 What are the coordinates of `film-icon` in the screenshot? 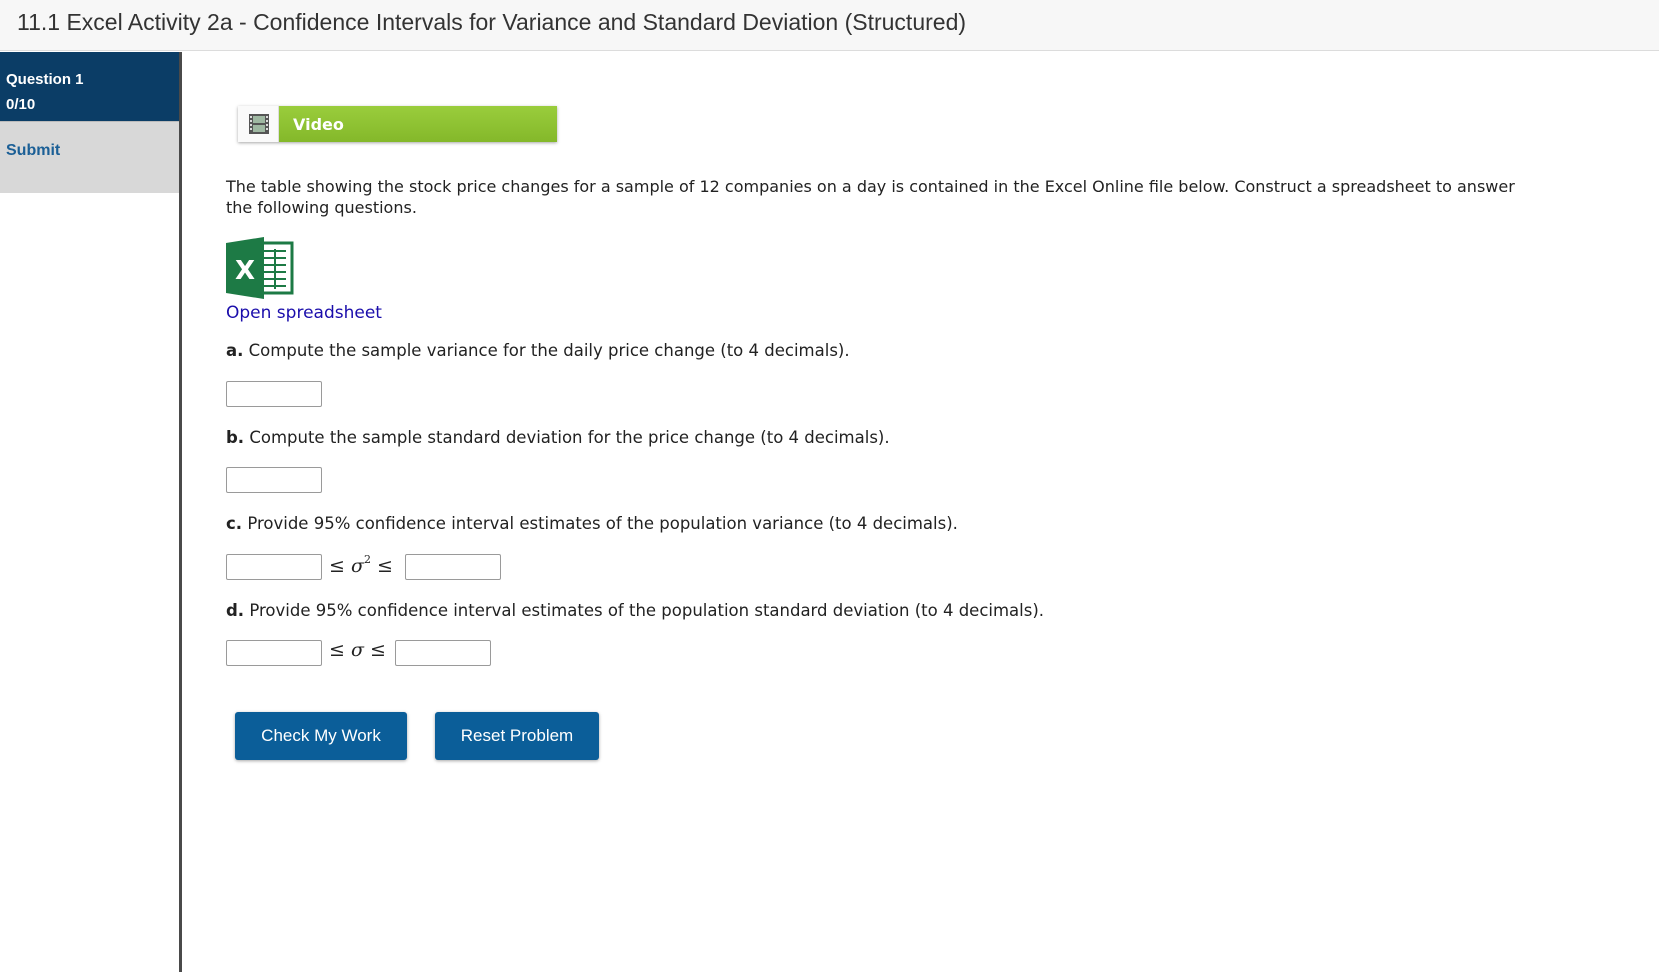 It's located at (258, 124).